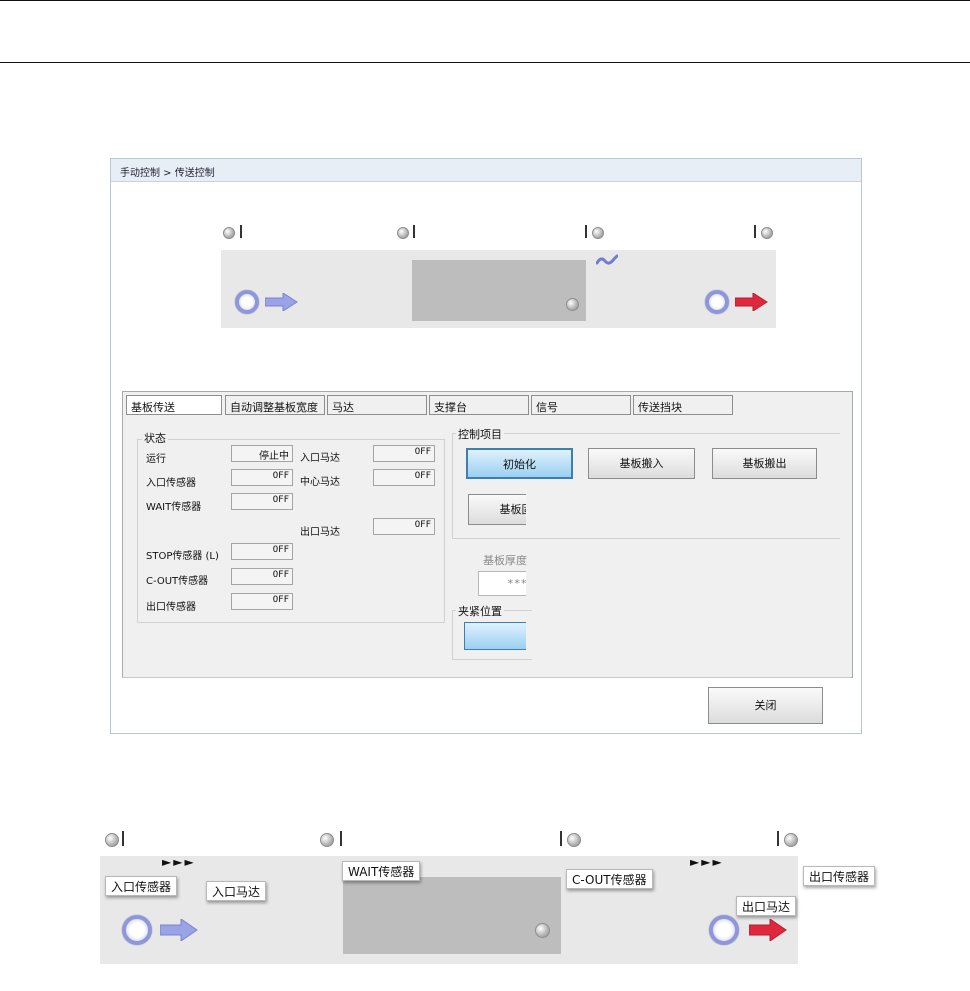  What do you see at coordinates (607, 261) in the screenshot?
I see `wave-icon` at bounding box center [607, 261].